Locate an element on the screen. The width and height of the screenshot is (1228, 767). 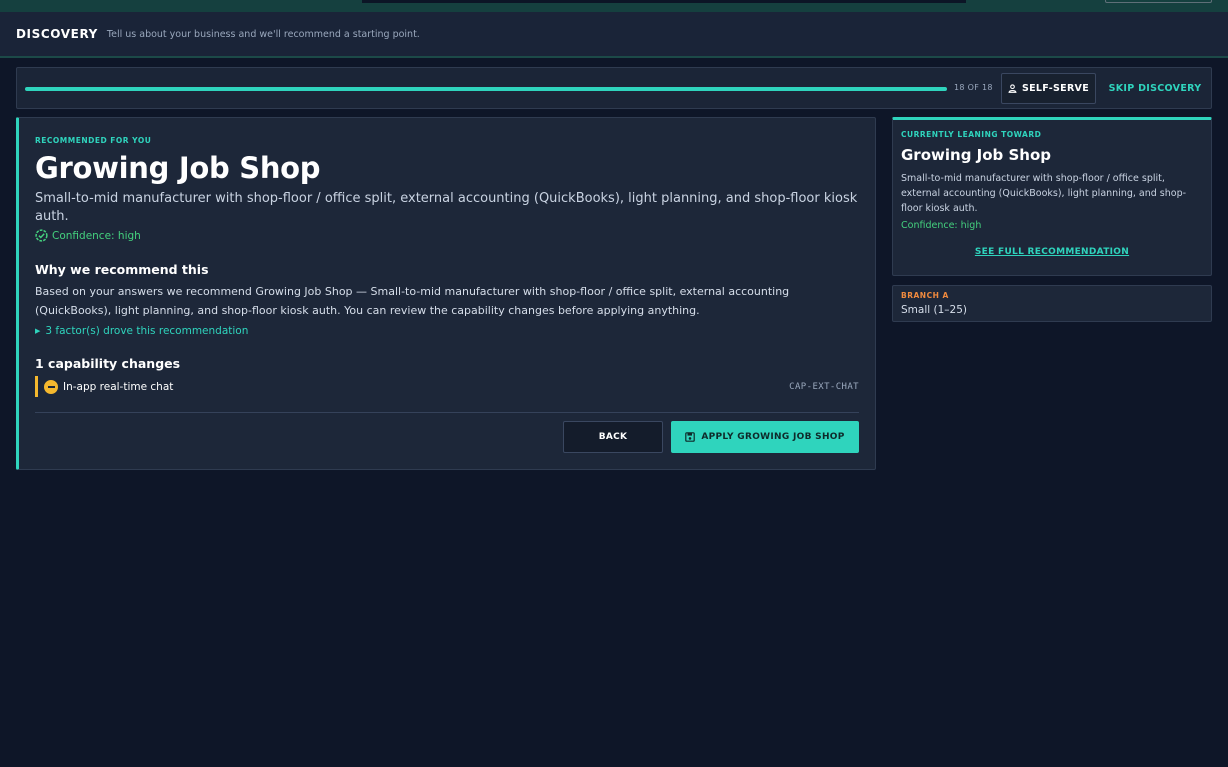
see-full-recommendation-link: SEE FULL RECOMMENDATION is located at coordinates (1052, 252).